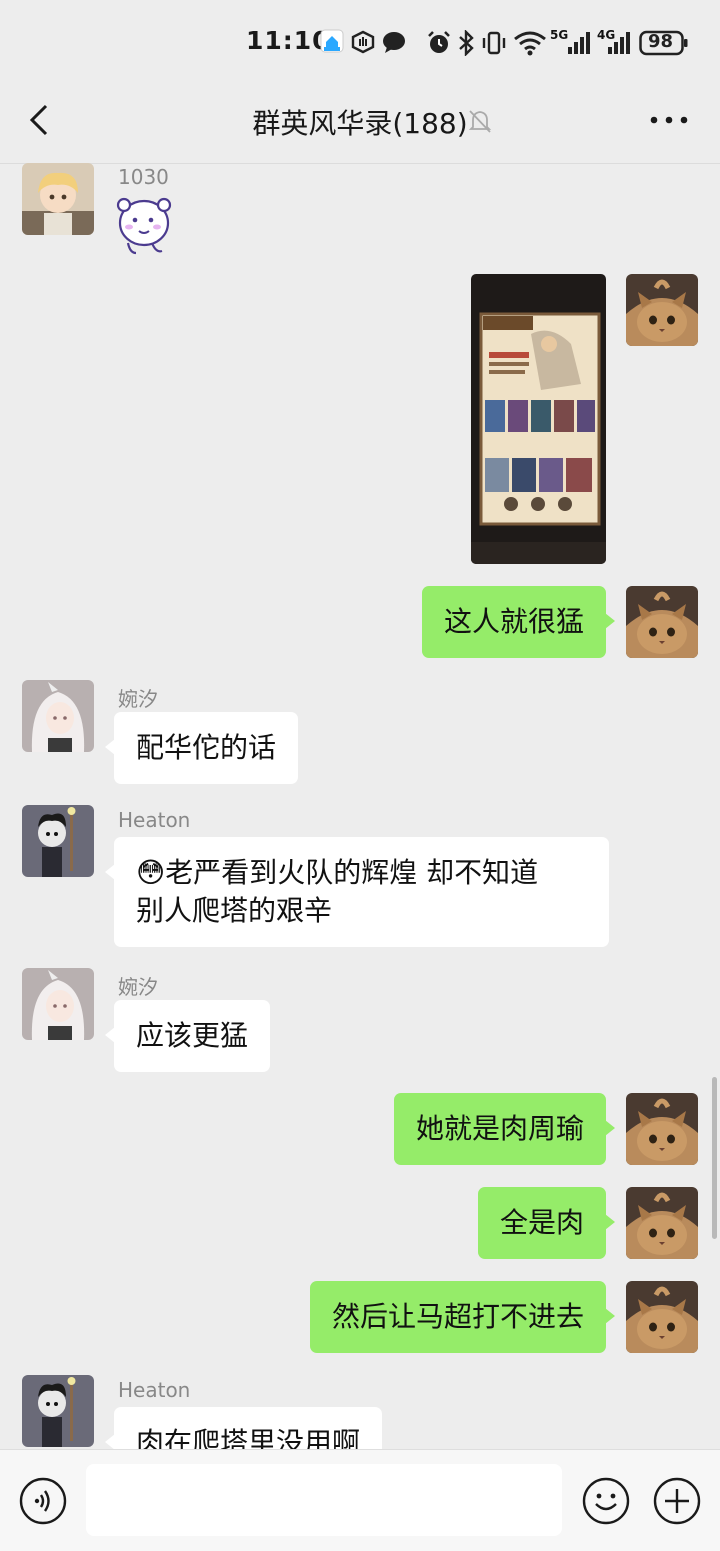 The height and width of the screenshot is (1551, 720). Describe the element at coordinates (324, 1500) in the screenshot. I see `message-input` at that location.